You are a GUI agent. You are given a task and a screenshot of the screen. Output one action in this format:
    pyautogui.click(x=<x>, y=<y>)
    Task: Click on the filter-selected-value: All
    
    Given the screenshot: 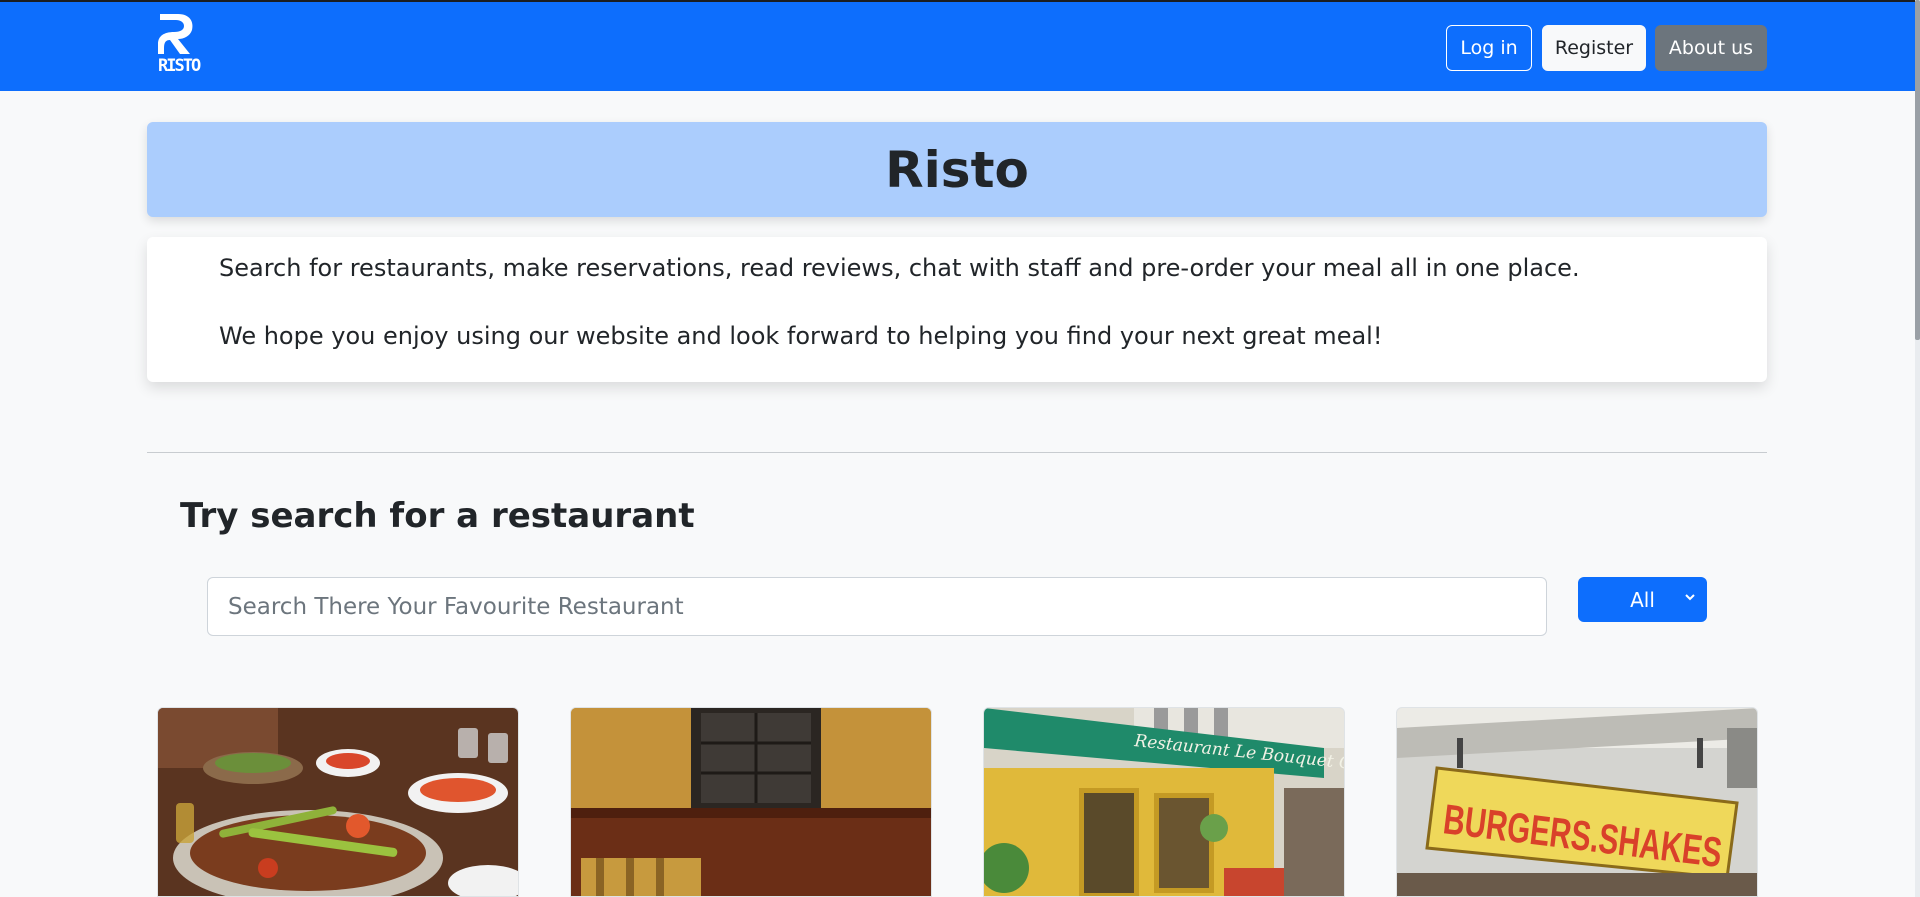 What is the action you would take?
    pyautogui.click(x=1642, y=599)
    